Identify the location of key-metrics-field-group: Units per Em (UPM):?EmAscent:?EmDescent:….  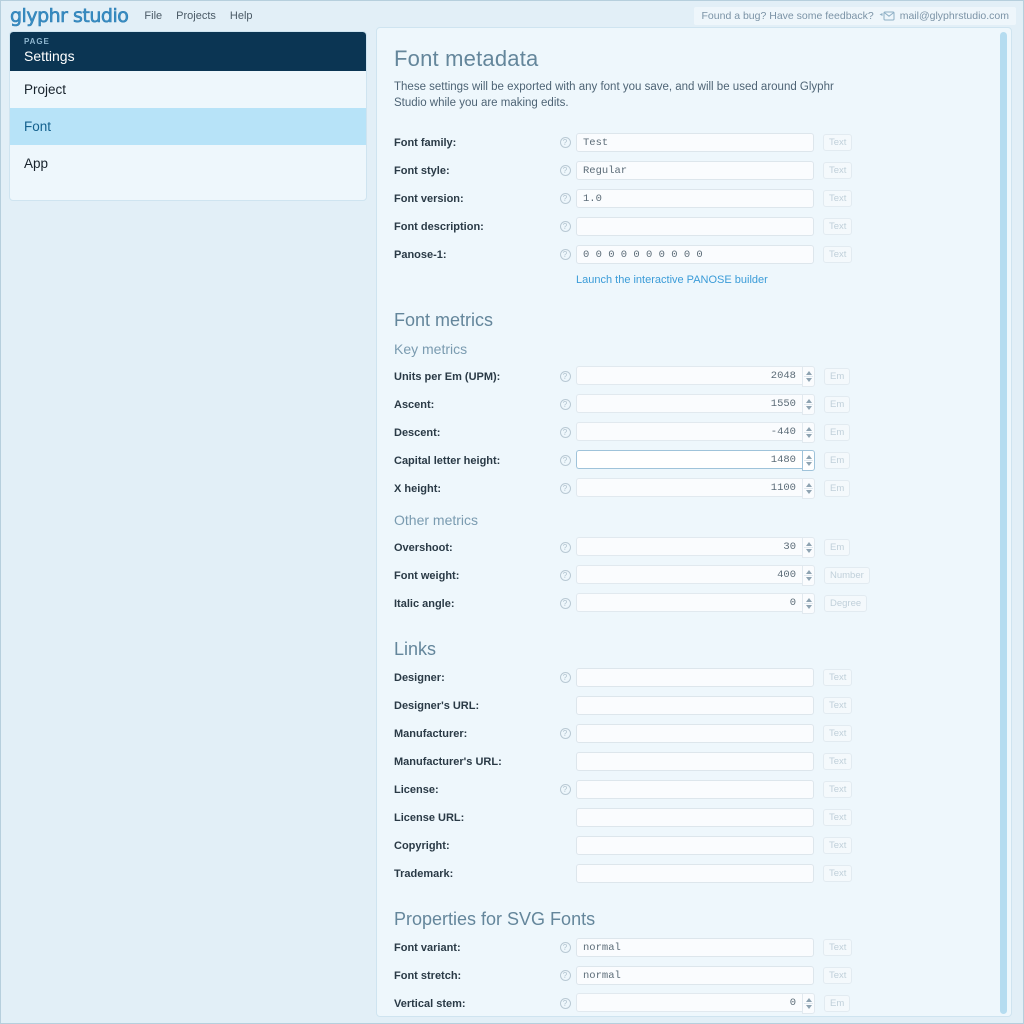
(702, 432).